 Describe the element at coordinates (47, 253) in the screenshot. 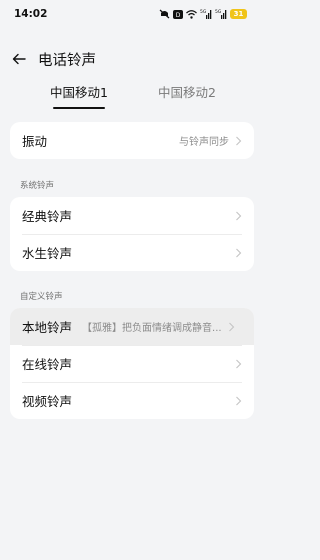

I see `ringtone-label: 水生铃声` at that location.